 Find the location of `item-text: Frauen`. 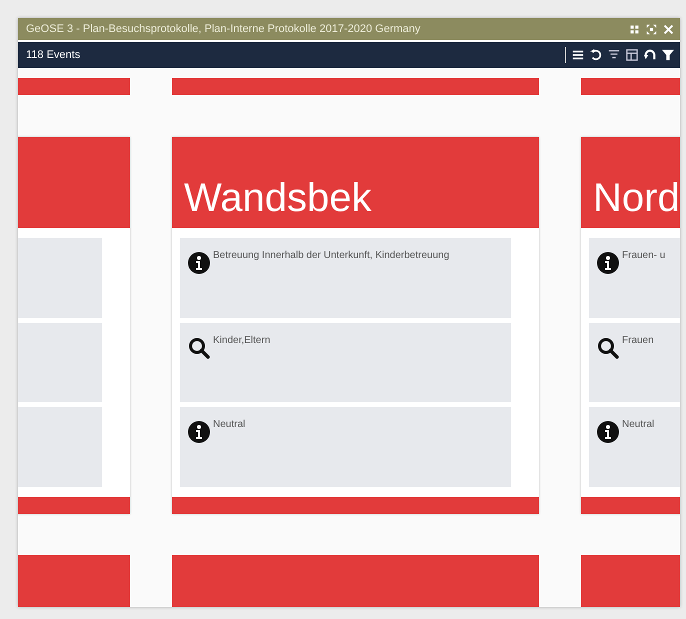

item-text: Frauen is located at coordinates (638, 340).